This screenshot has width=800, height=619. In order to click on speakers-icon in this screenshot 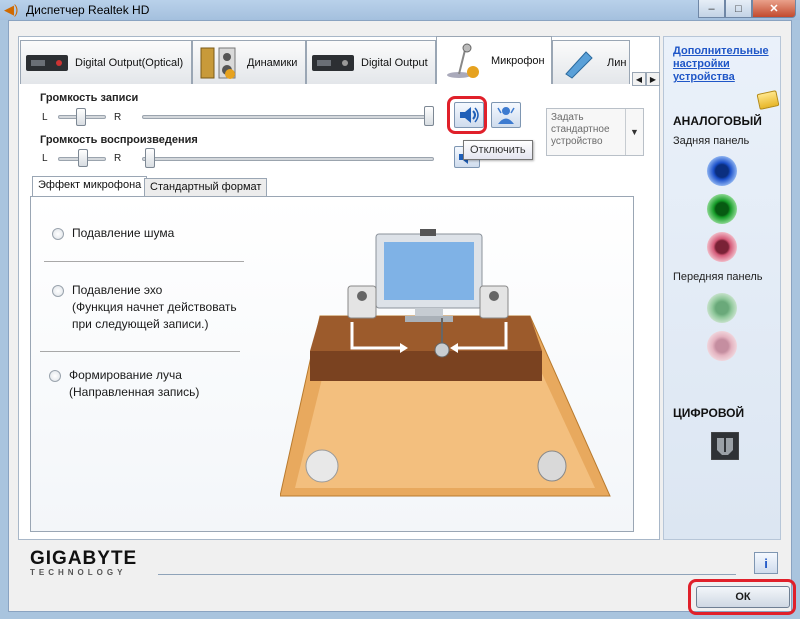, I will do `click(219, 63)`.